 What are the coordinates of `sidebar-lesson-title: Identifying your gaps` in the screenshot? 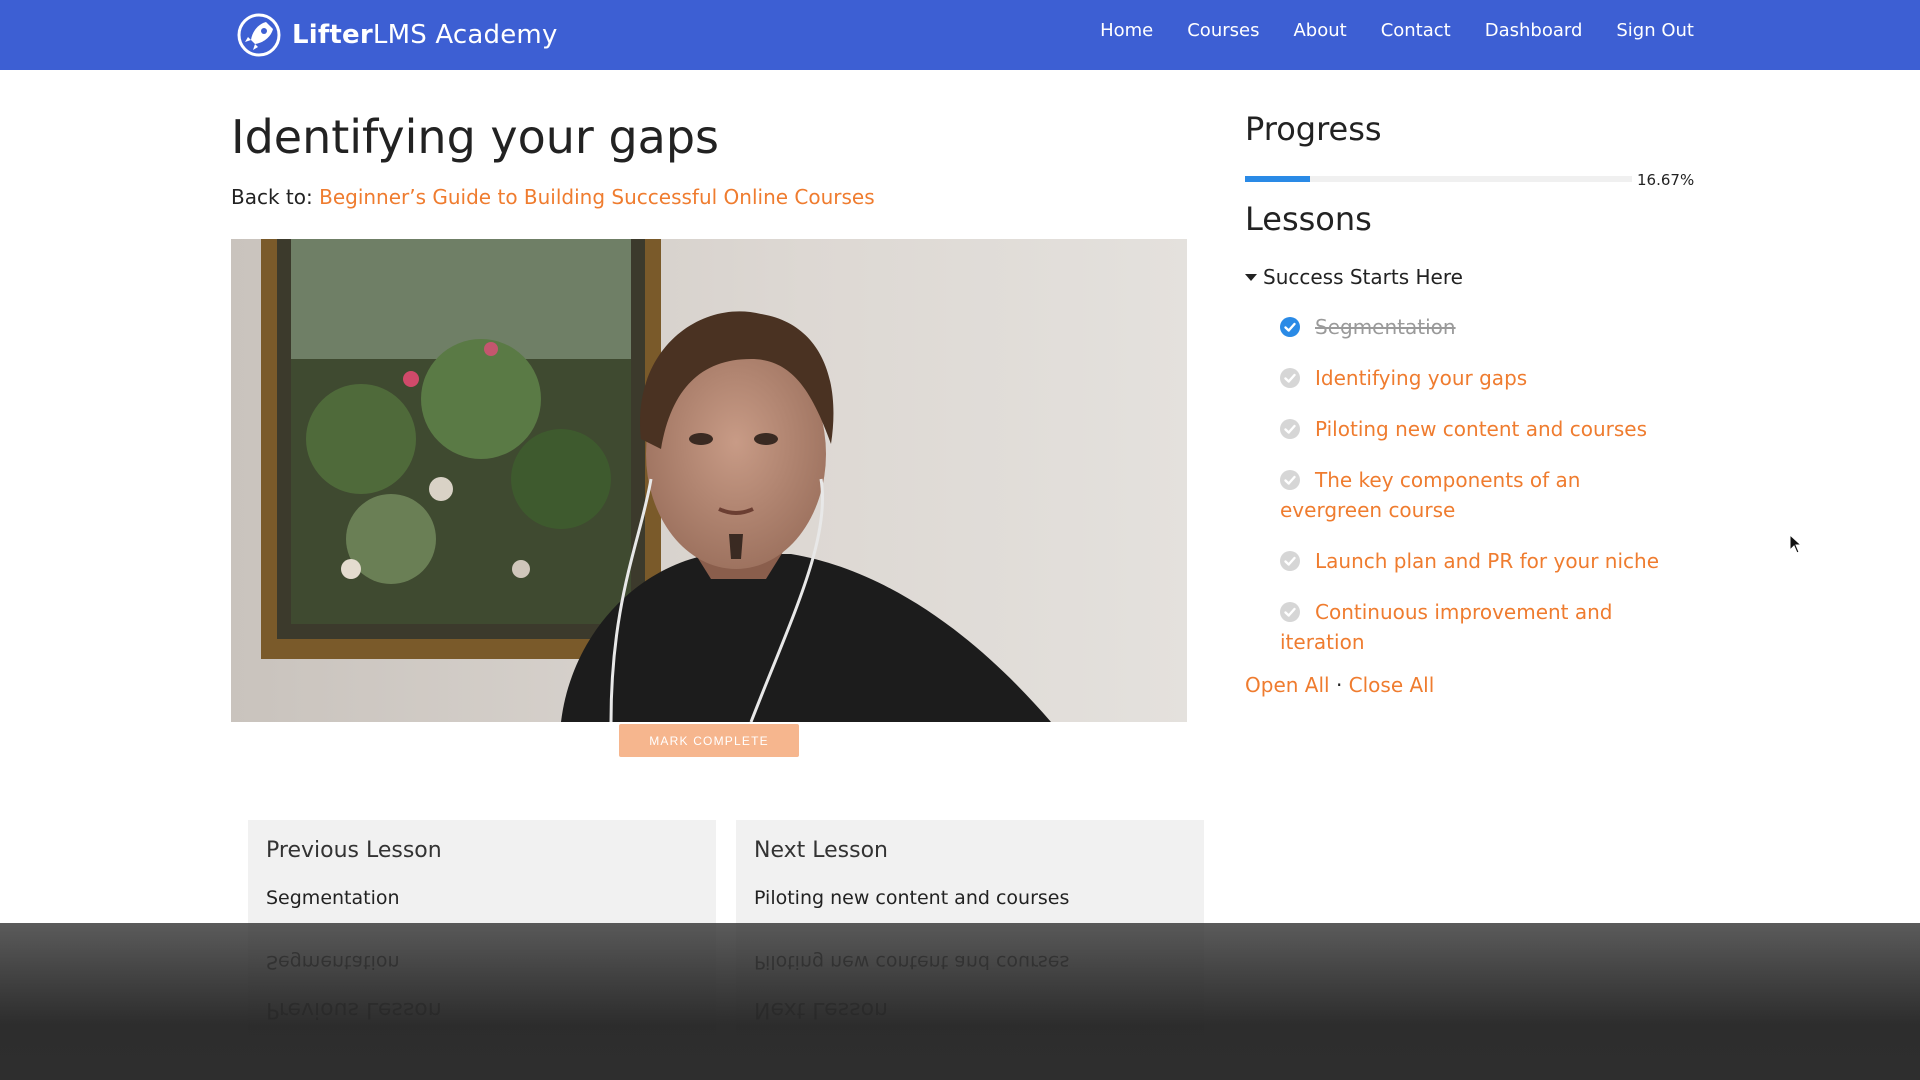 It's located at (1421, 378).